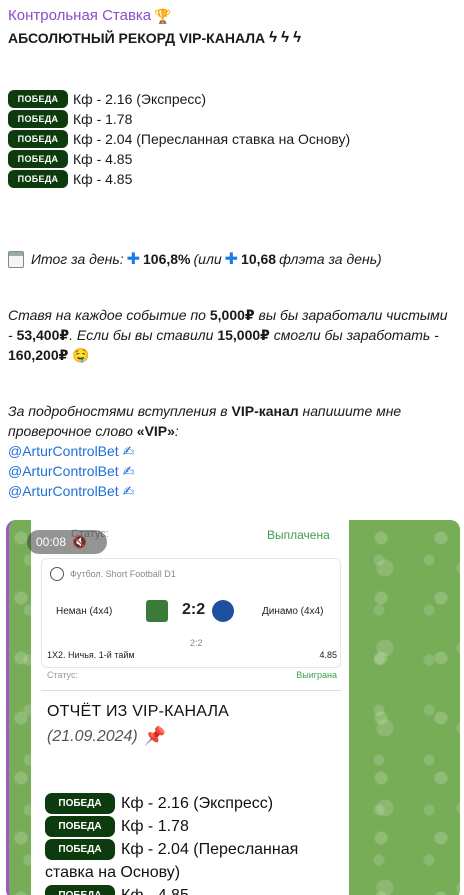  Describe the element at coordinates (91, 655) in the screenshot. I see `bet-description: 1X2. Ничья. 1-й тайм` at that location.